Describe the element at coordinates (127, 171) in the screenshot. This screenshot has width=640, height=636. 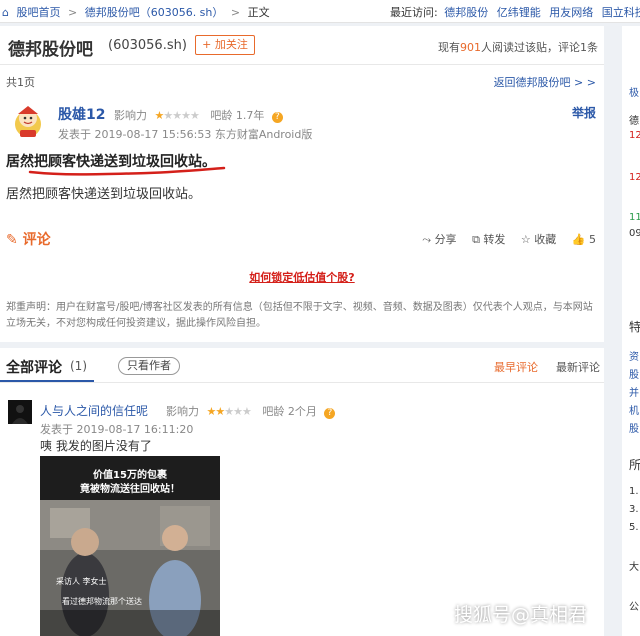
I see `red-underline-mark` at that location.